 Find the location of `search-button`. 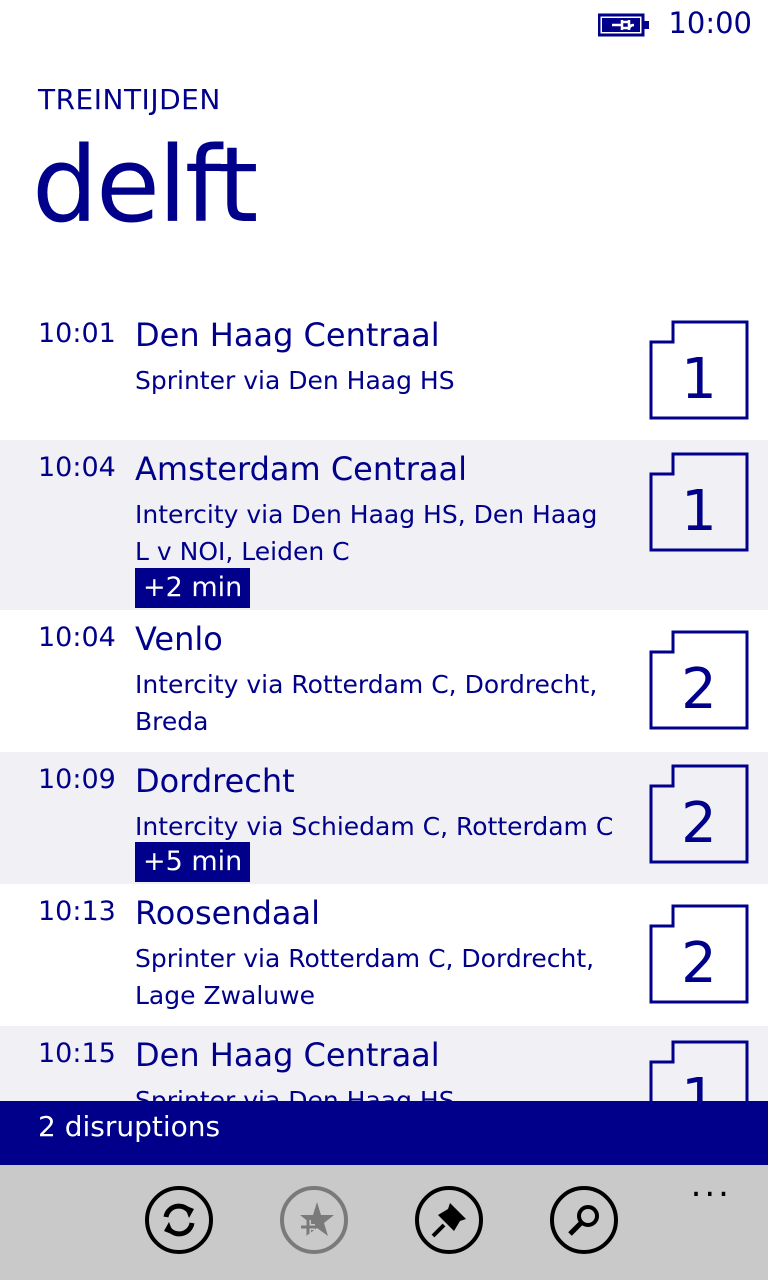

search-button is located at coordinates (584, 1220).